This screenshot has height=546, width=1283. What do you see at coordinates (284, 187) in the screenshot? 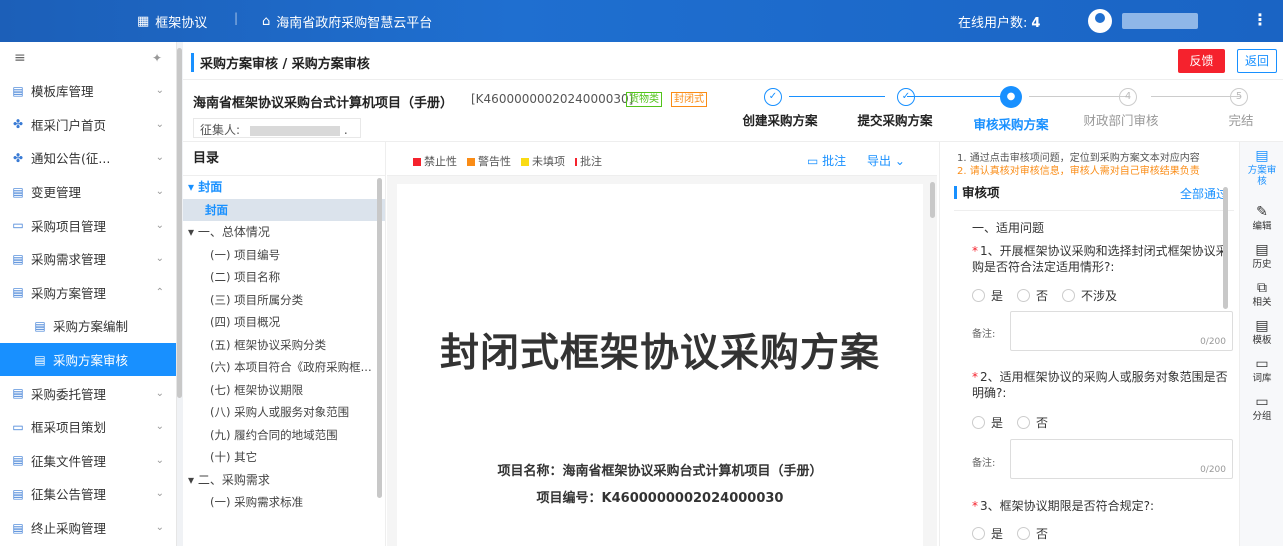
I see `toc-item: ▾ 封面` at bounding box center [284, 187].